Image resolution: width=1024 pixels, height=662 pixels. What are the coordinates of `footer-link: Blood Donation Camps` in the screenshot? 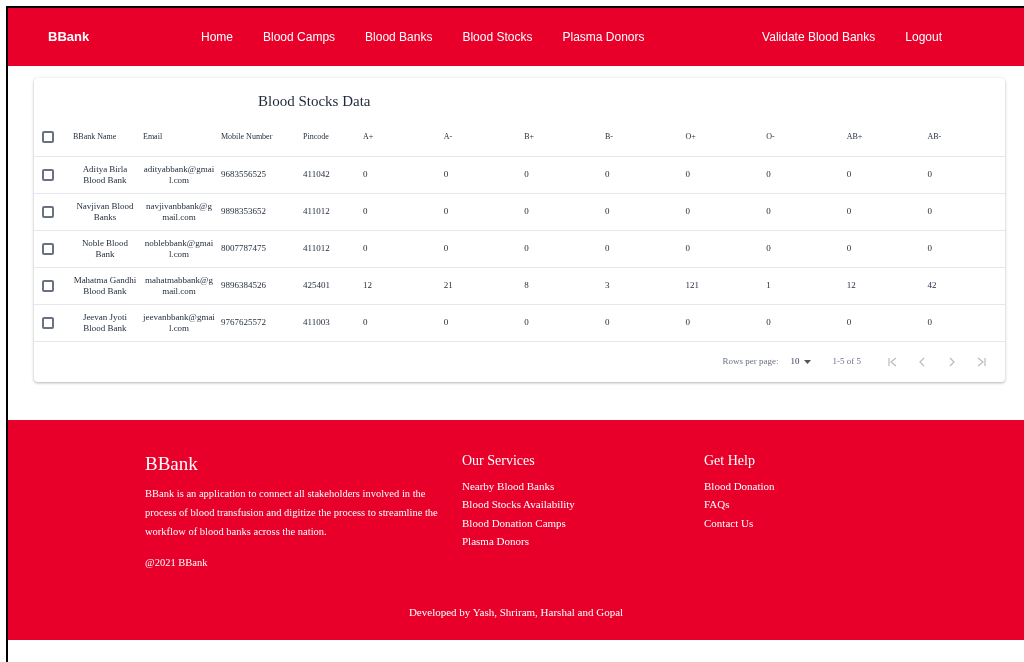 It's located at (518, 522).